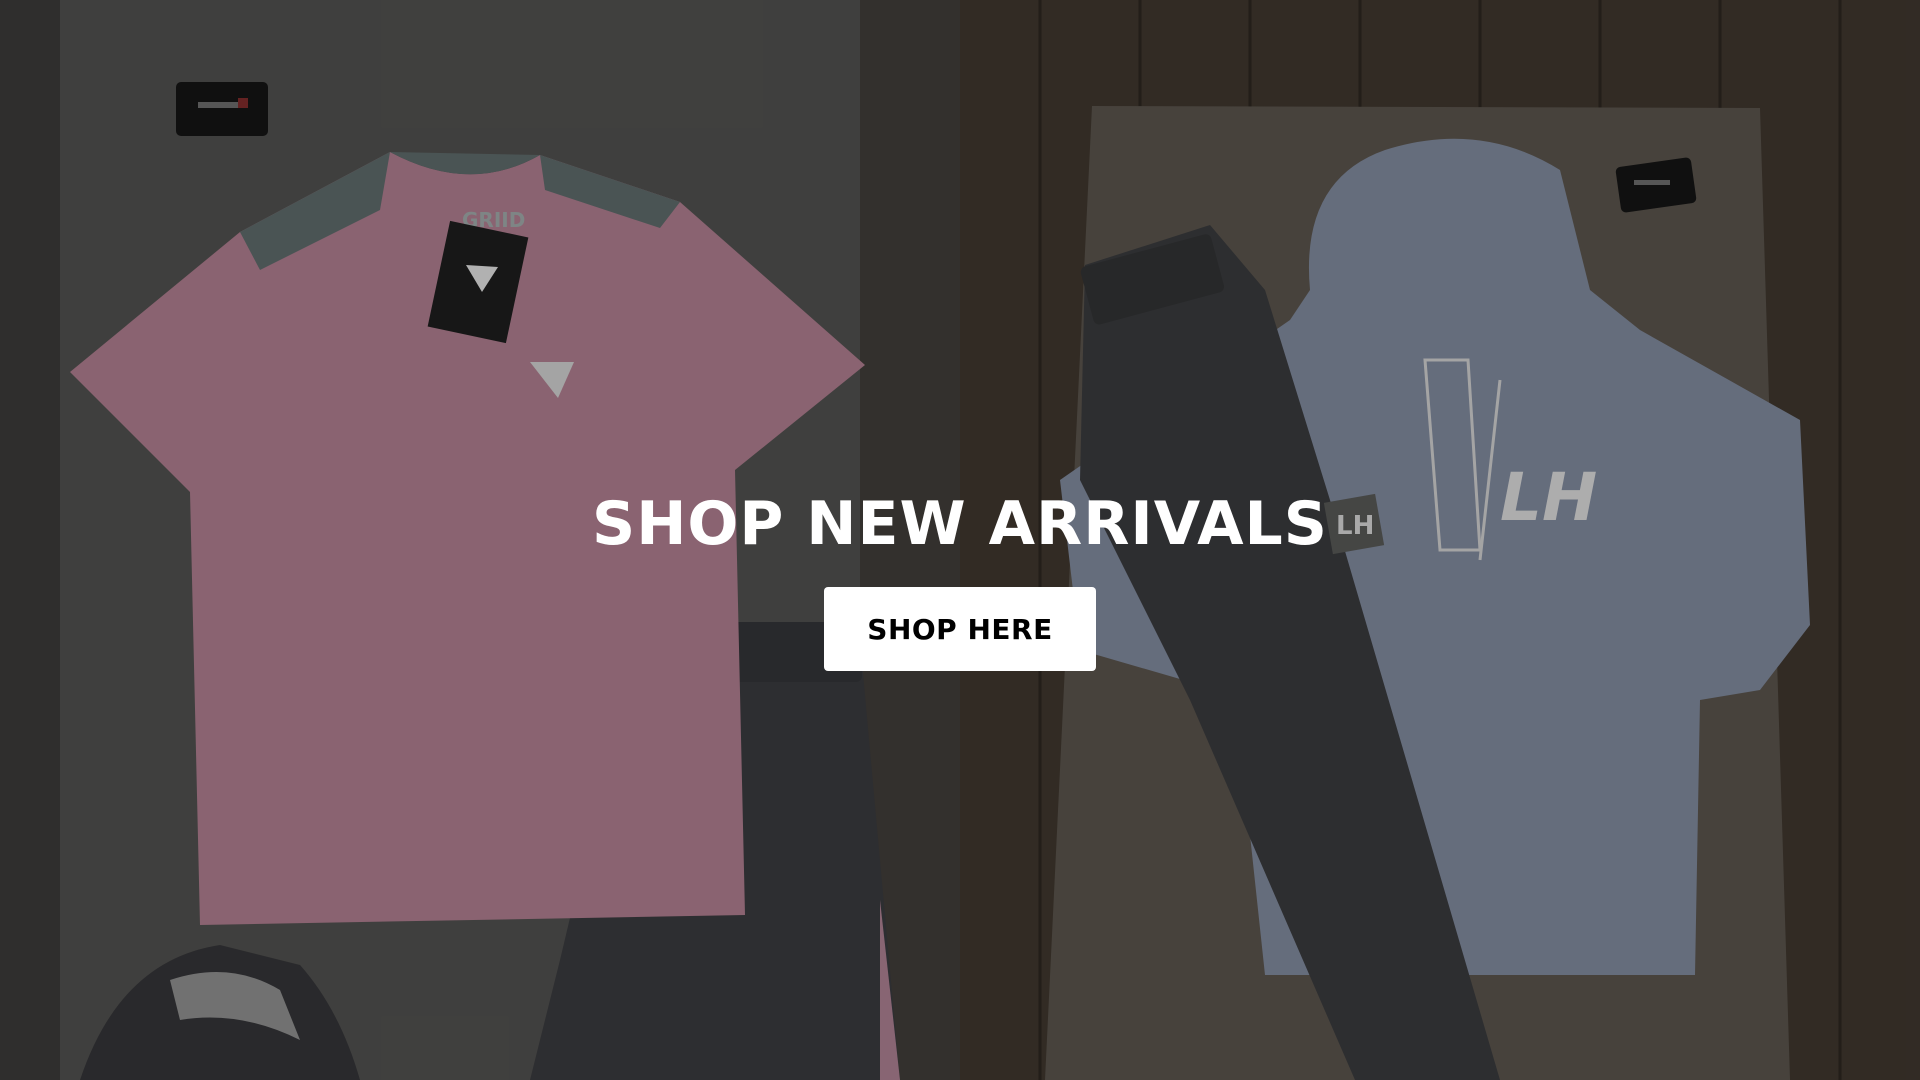 The height and width of the screenshot is (1080, 1920). I want to click on shop-here-button: SHOP HERE, so click(960, 629).